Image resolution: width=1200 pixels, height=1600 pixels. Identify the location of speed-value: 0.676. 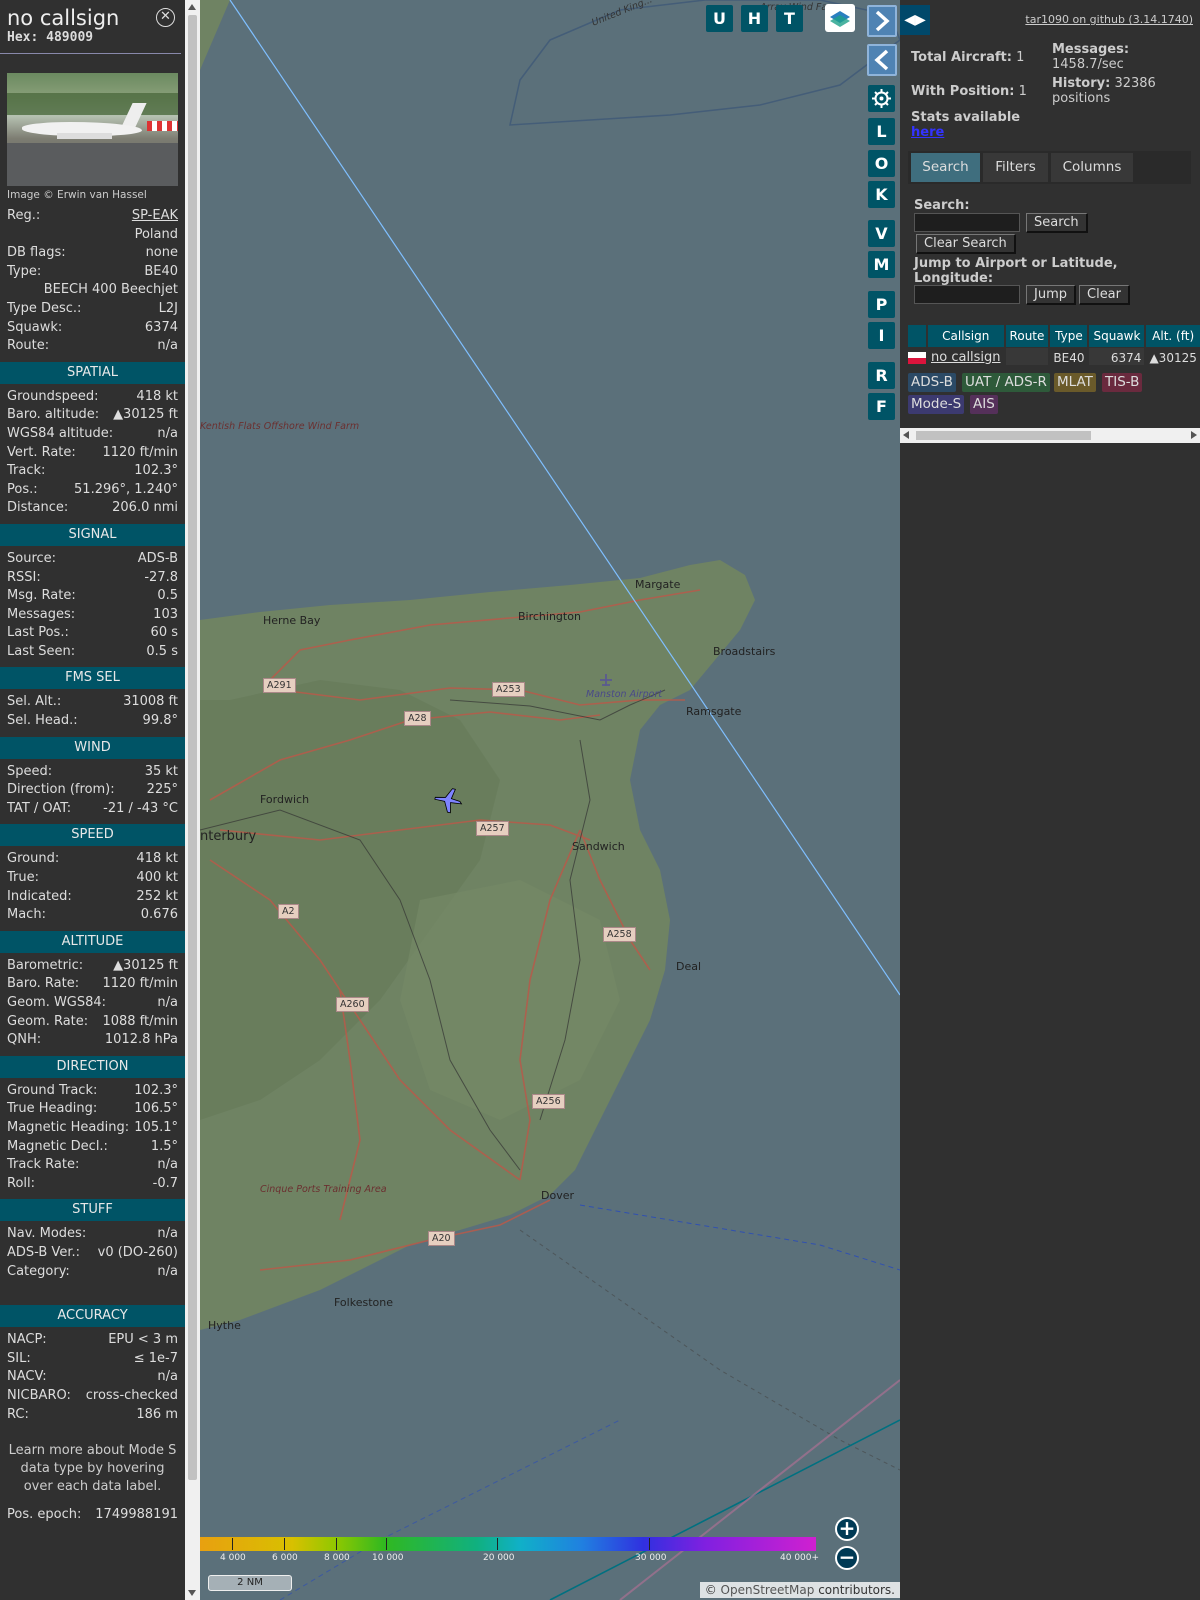
(159, 915).